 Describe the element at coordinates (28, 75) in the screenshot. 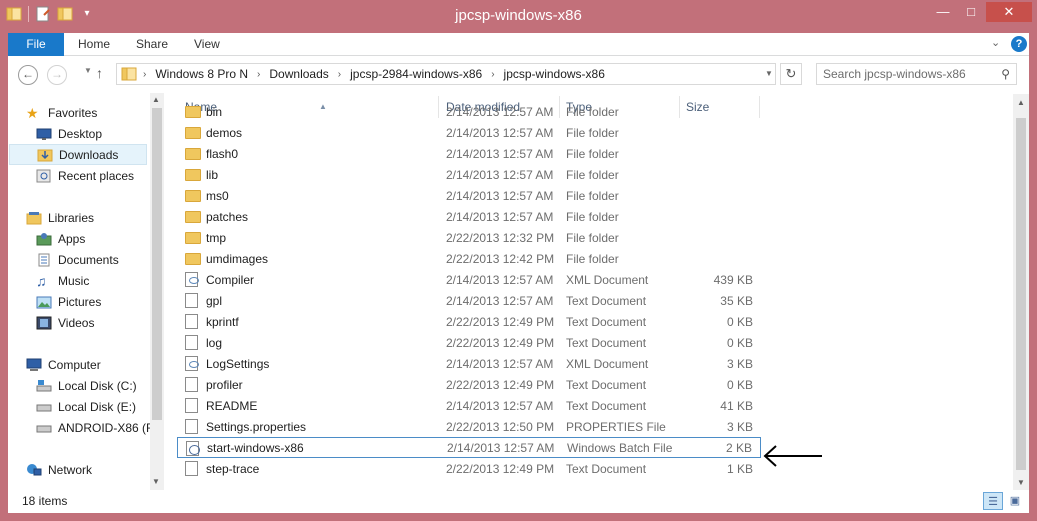

I see `back-button: ←` at that location.